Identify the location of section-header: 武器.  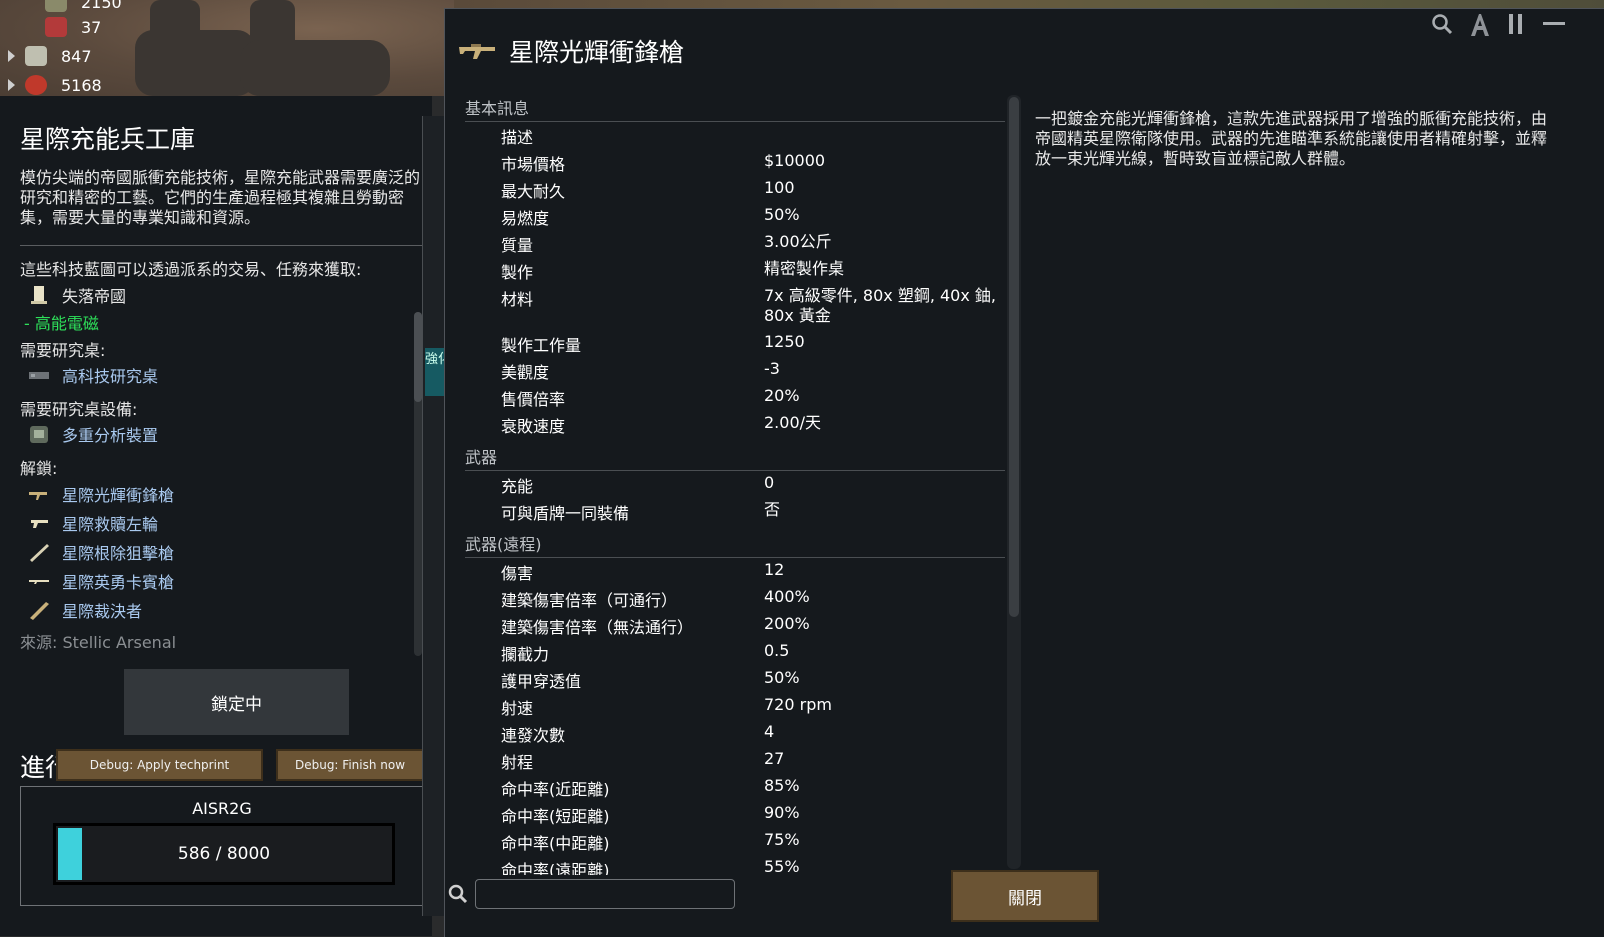
(735, 457).